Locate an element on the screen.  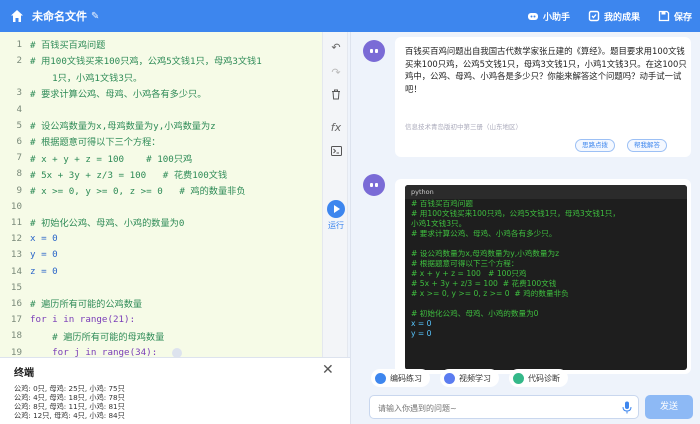
save-icon is located at coordinates (664, 16).